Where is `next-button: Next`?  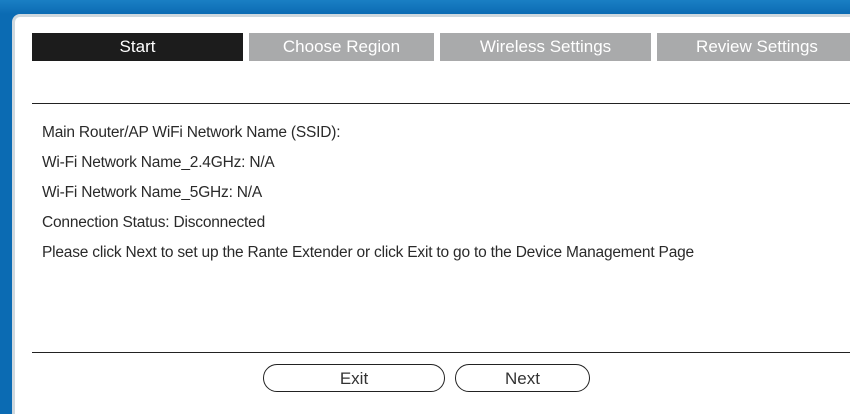
next-button: Next is located at coordinates (522, 378).